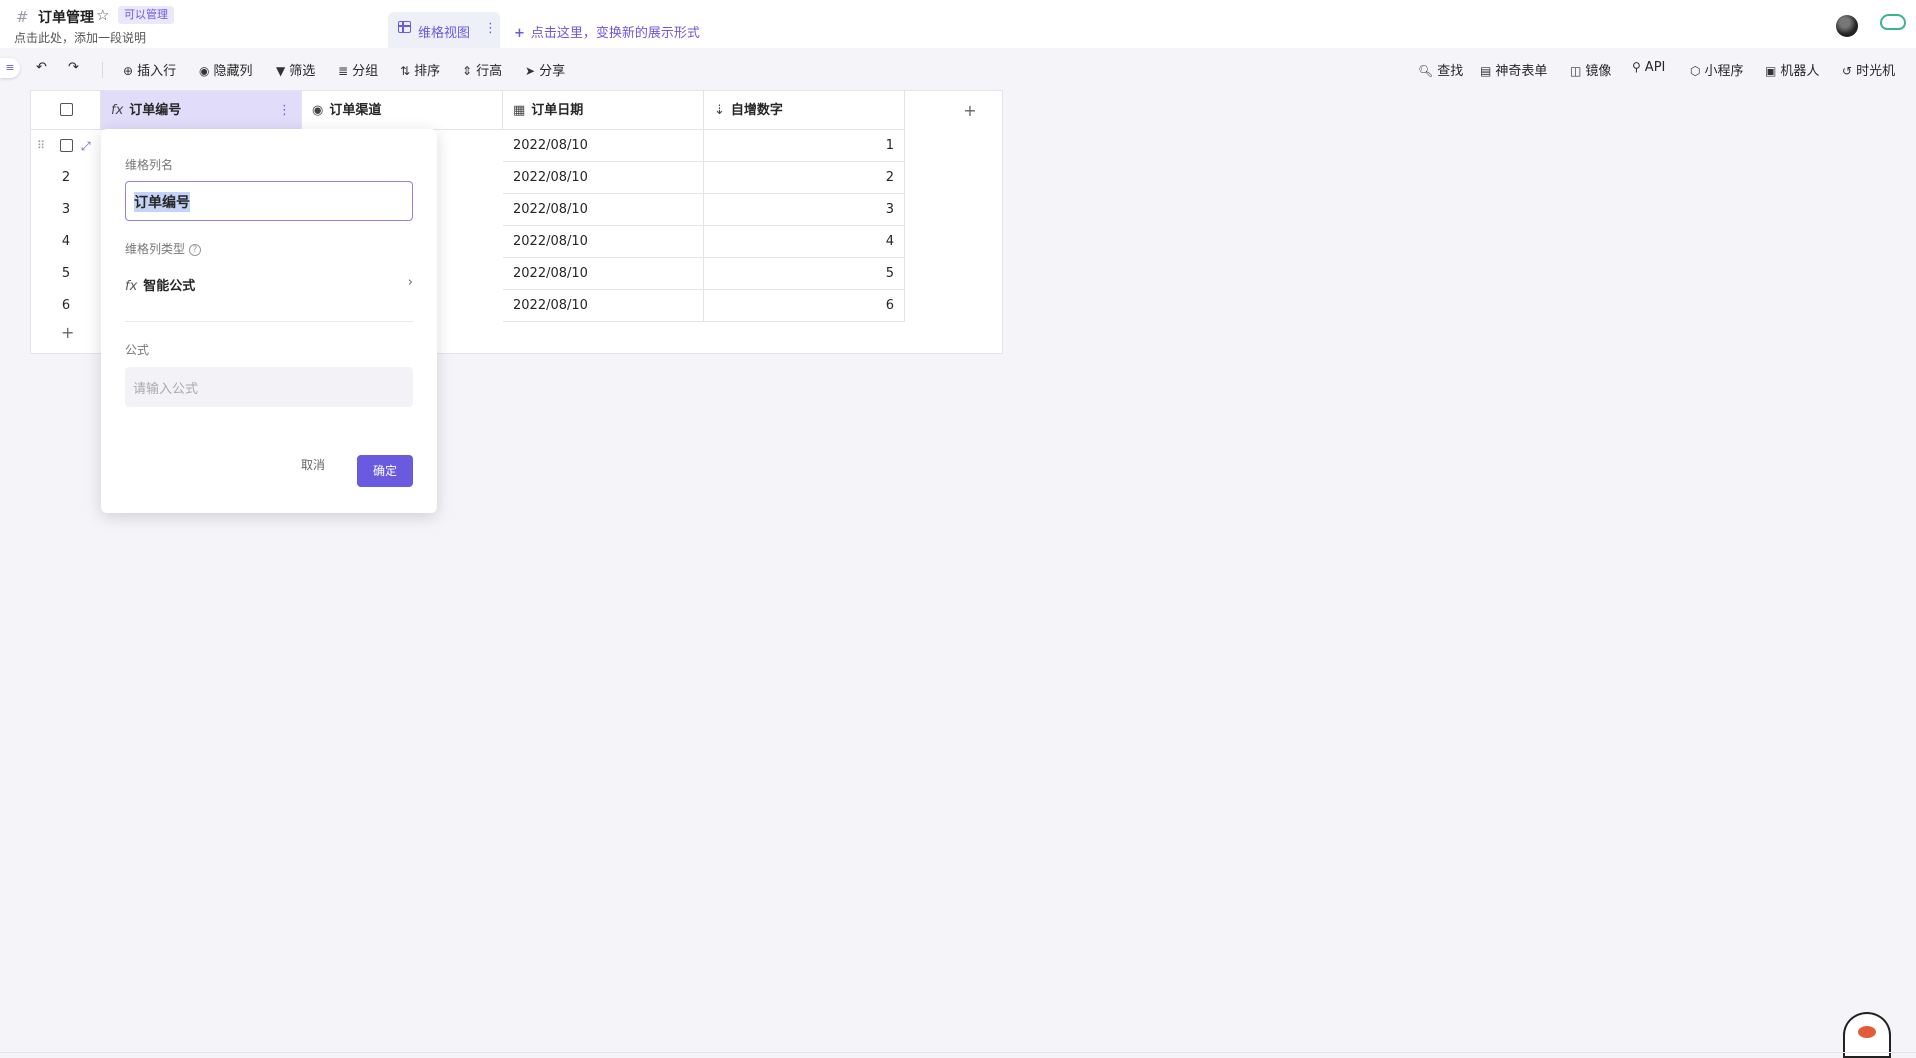 The height and width of the screenshot is (1058, 1916). Describe the element at coordinates (519, 110) in the screenshot. I see `calendar-icon: ▦` at that location.